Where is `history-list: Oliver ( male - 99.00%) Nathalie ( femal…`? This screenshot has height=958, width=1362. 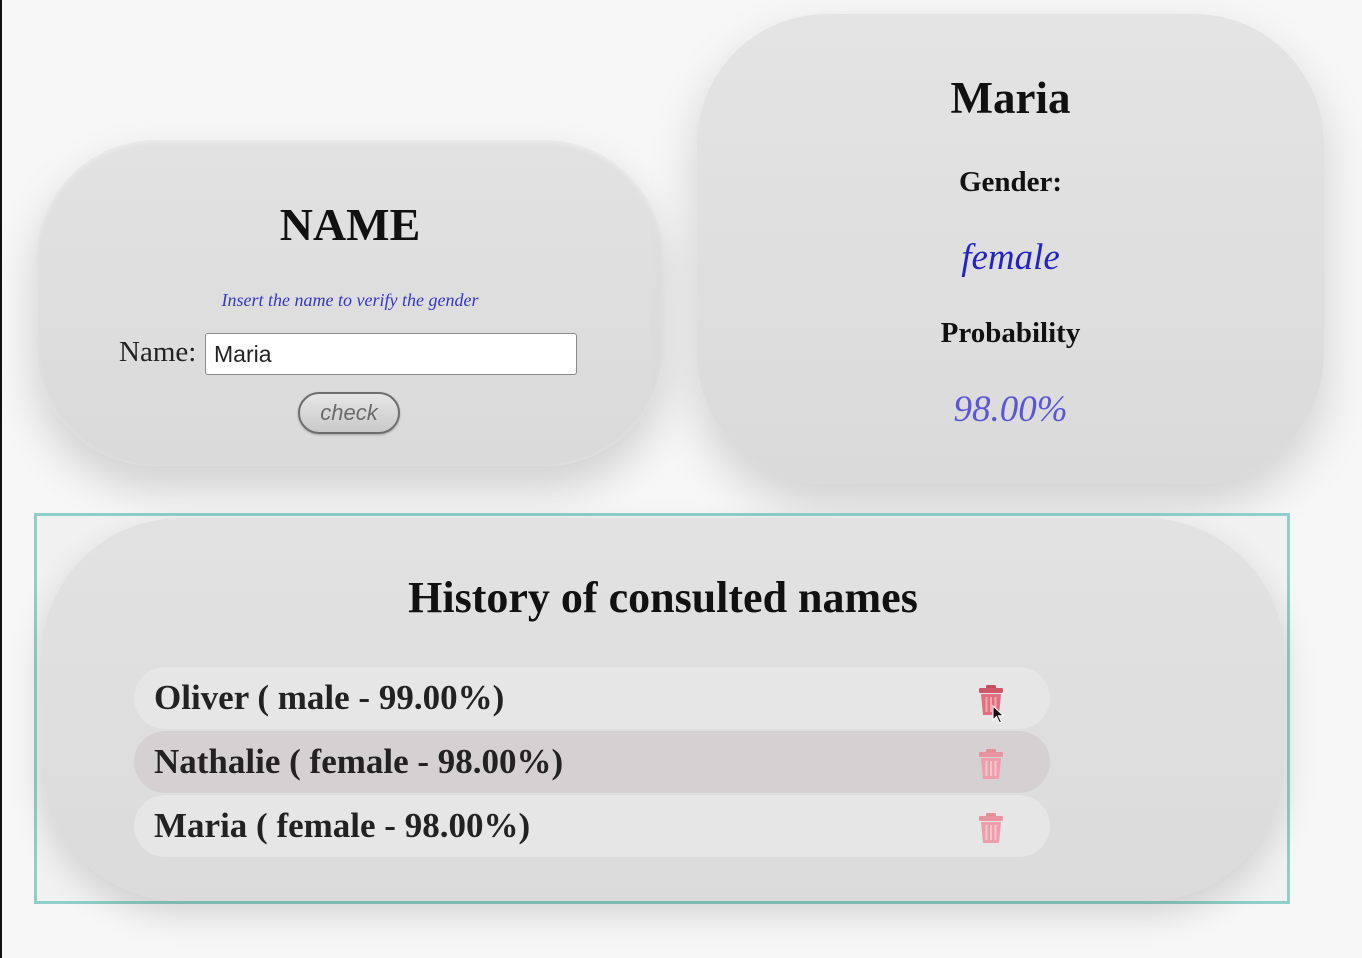
history-list: Oliver ( male - 99.00%) Nathalie ( femal… is located at coordinates (592, 763).